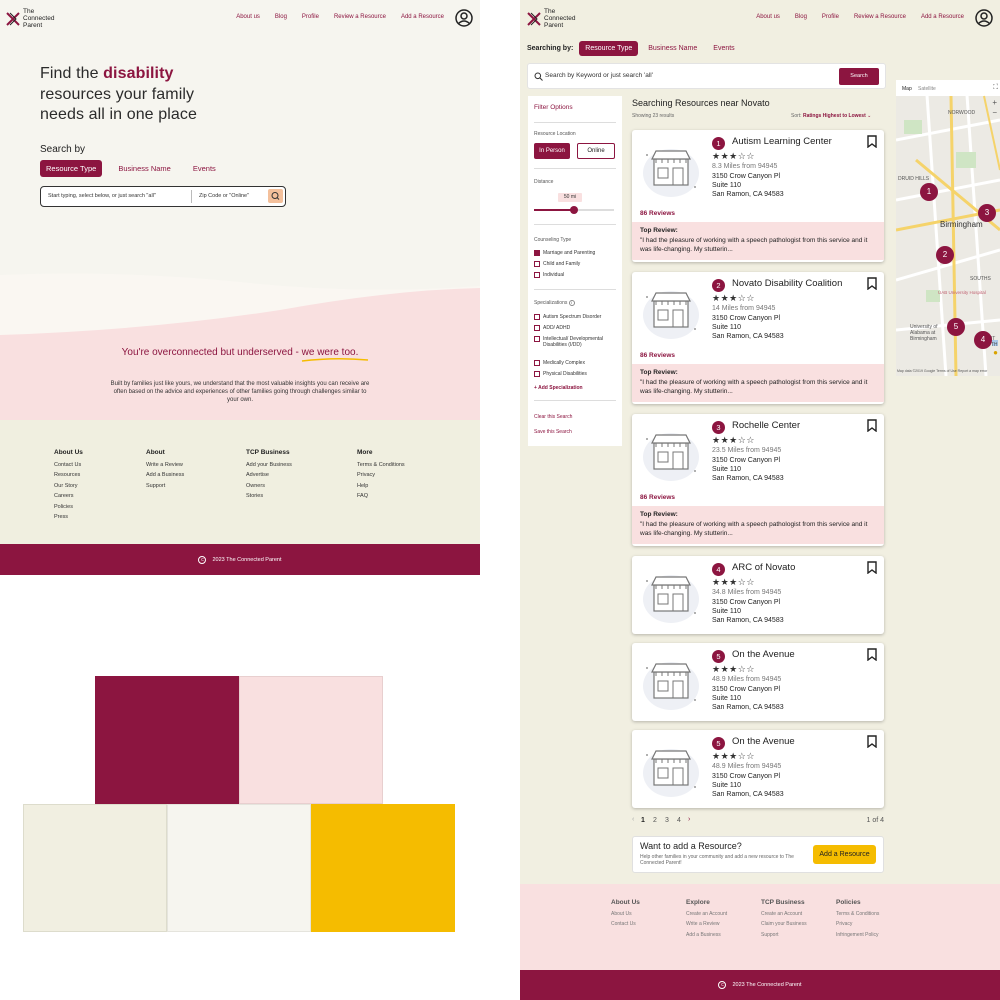 Image resolution: width=1000 pixels, height=1000 pixels. What do you see at coordinates (609, 48) in the screenshot?
I see `tab-resource-type: Resource Type` at bounding box center [609, 48].